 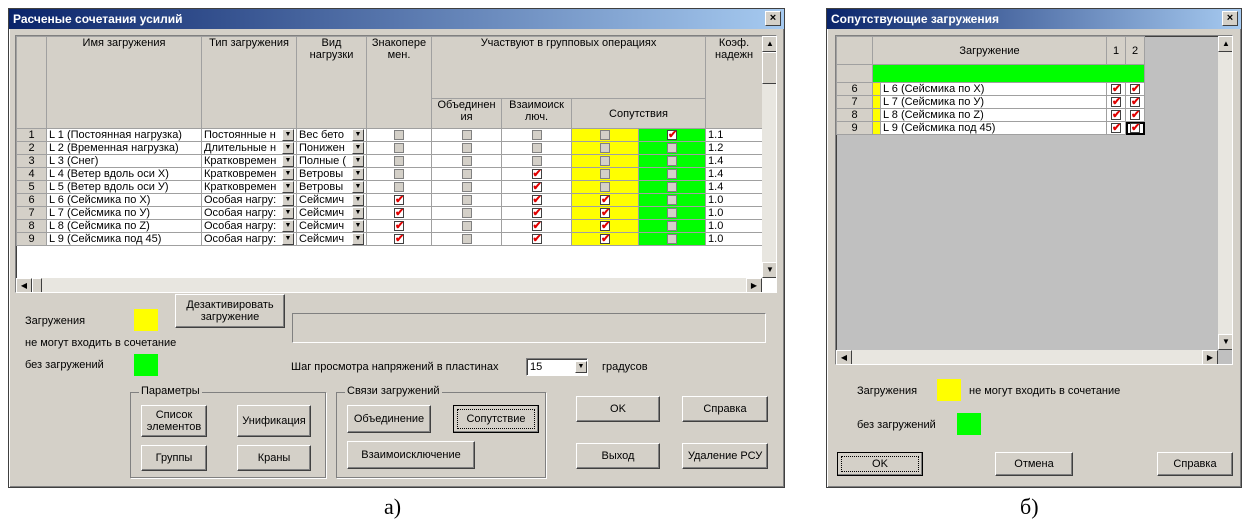 I want to click on load-vid-cell: Ветровы ▼, so click(x=331, y=174).